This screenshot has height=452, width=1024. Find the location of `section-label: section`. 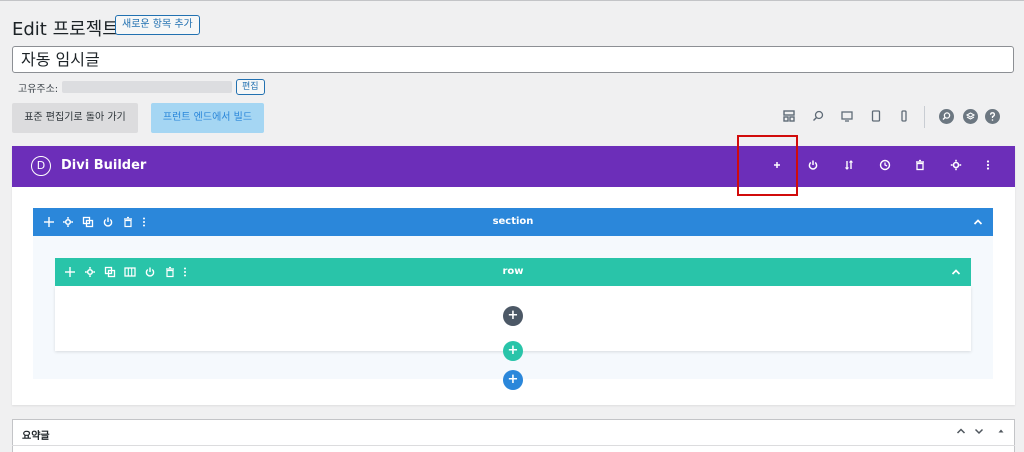

section-label: section is located at coordinates (513, 221).